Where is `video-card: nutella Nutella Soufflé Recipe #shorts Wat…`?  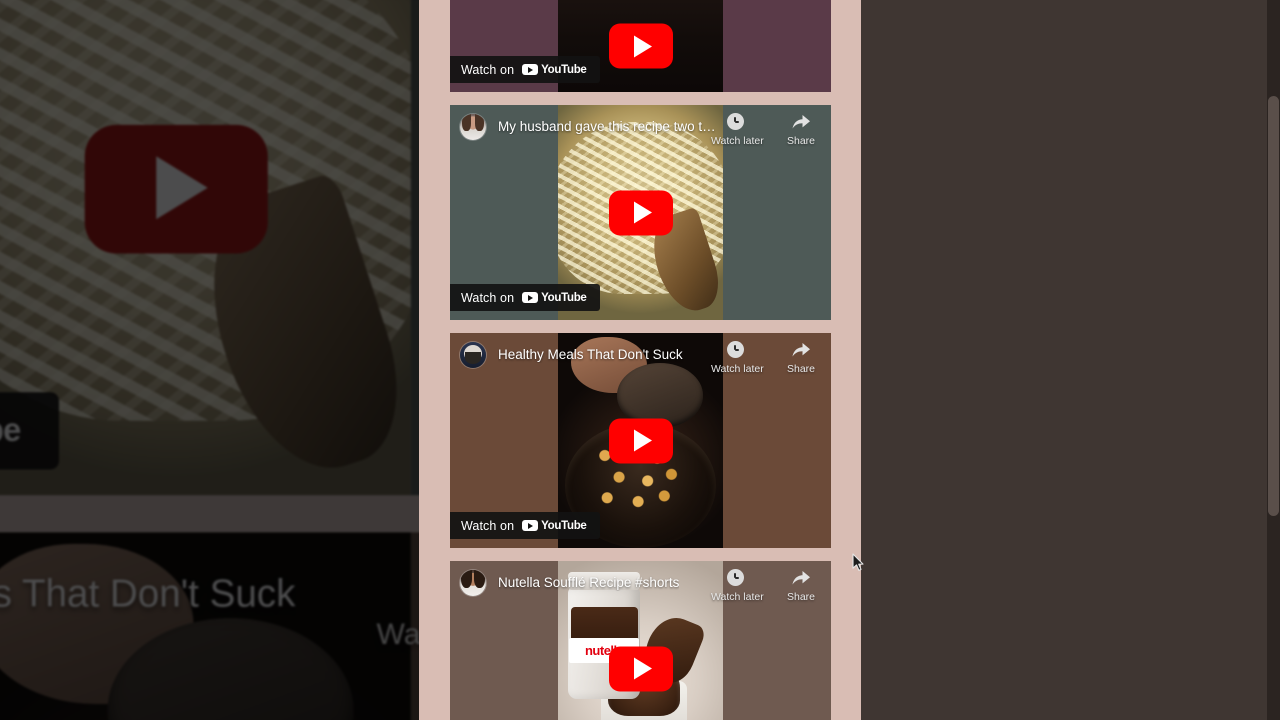 video-card: nutella Nutella Soufflé Recipe #shorts Wat… is located at coordinates (640, 640).